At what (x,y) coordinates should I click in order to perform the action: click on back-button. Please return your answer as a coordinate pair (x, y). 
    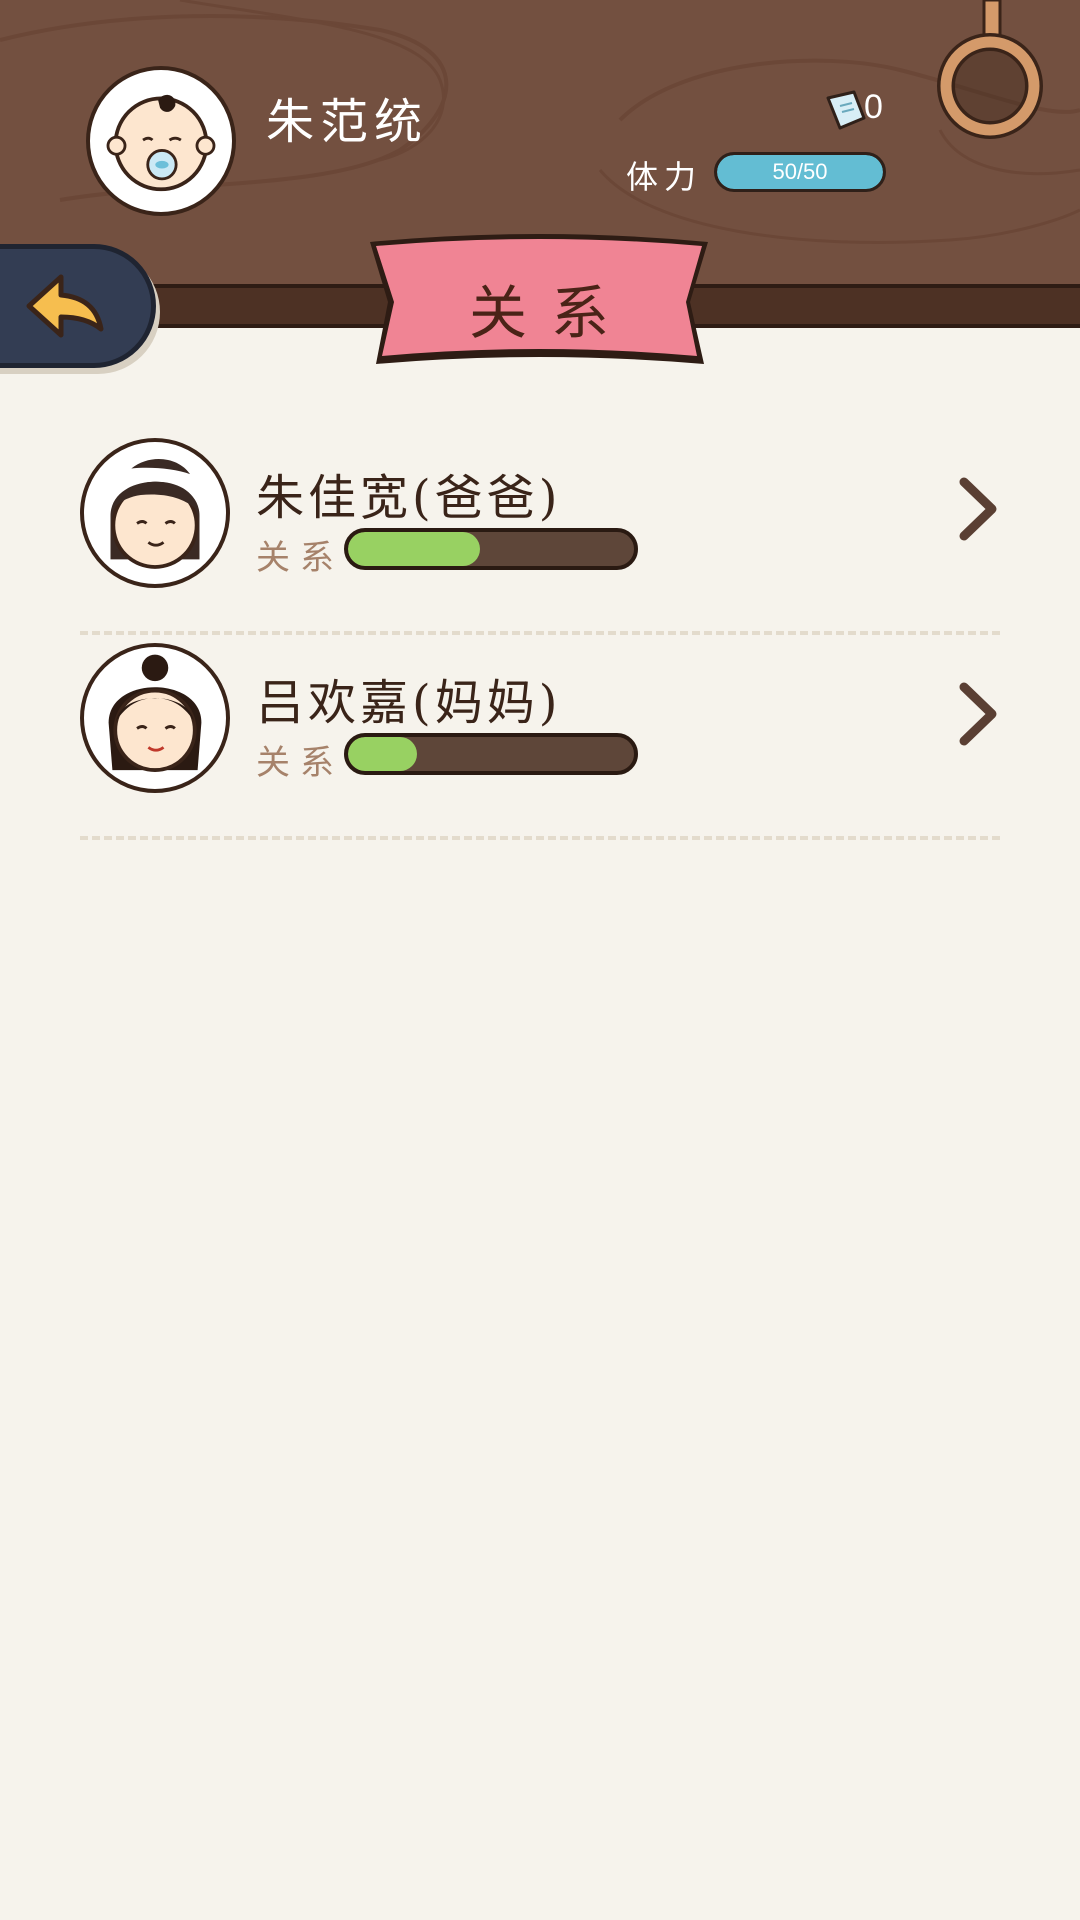
    Looking at the image, I should click on (78, 306).